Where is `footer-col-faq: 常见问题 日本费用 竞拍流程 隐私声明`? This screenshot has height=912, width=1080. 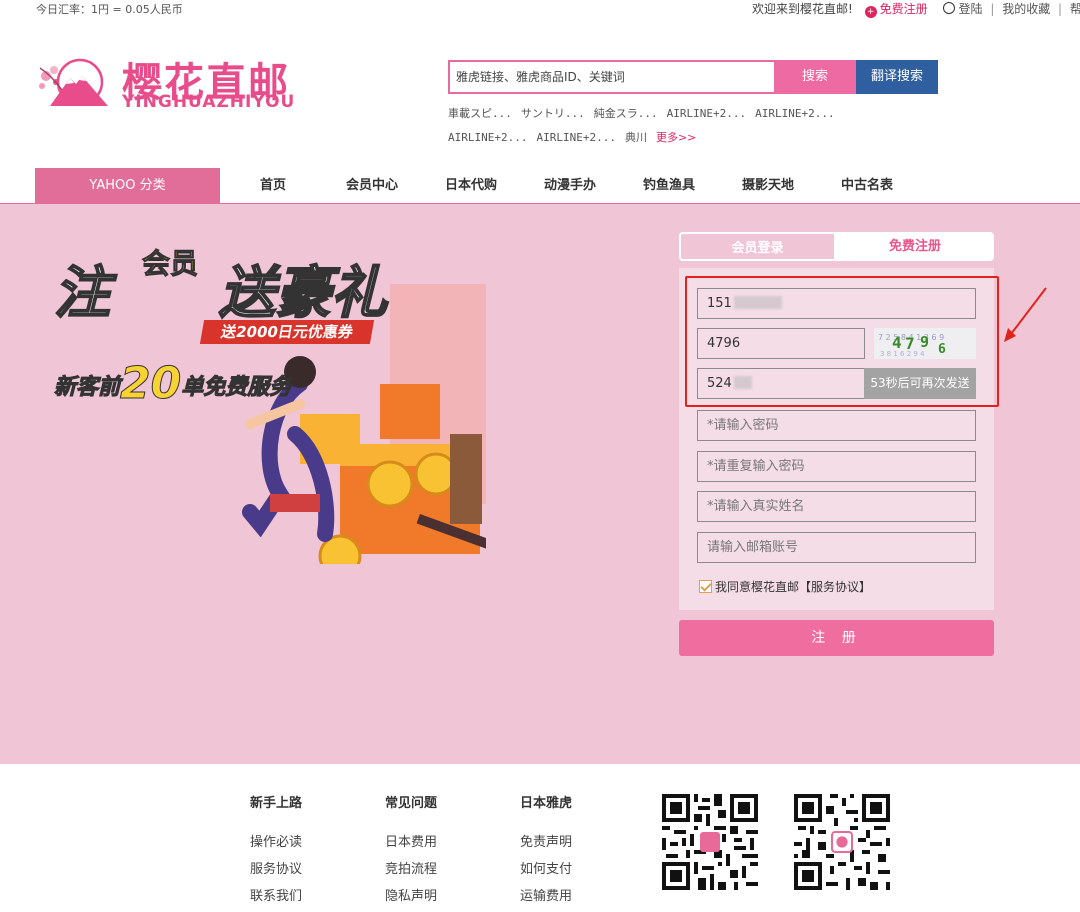
footer-col-faq: 常见问题 日本费用 竞拍流程 隐私声明 is located at coordinates (411, 852).